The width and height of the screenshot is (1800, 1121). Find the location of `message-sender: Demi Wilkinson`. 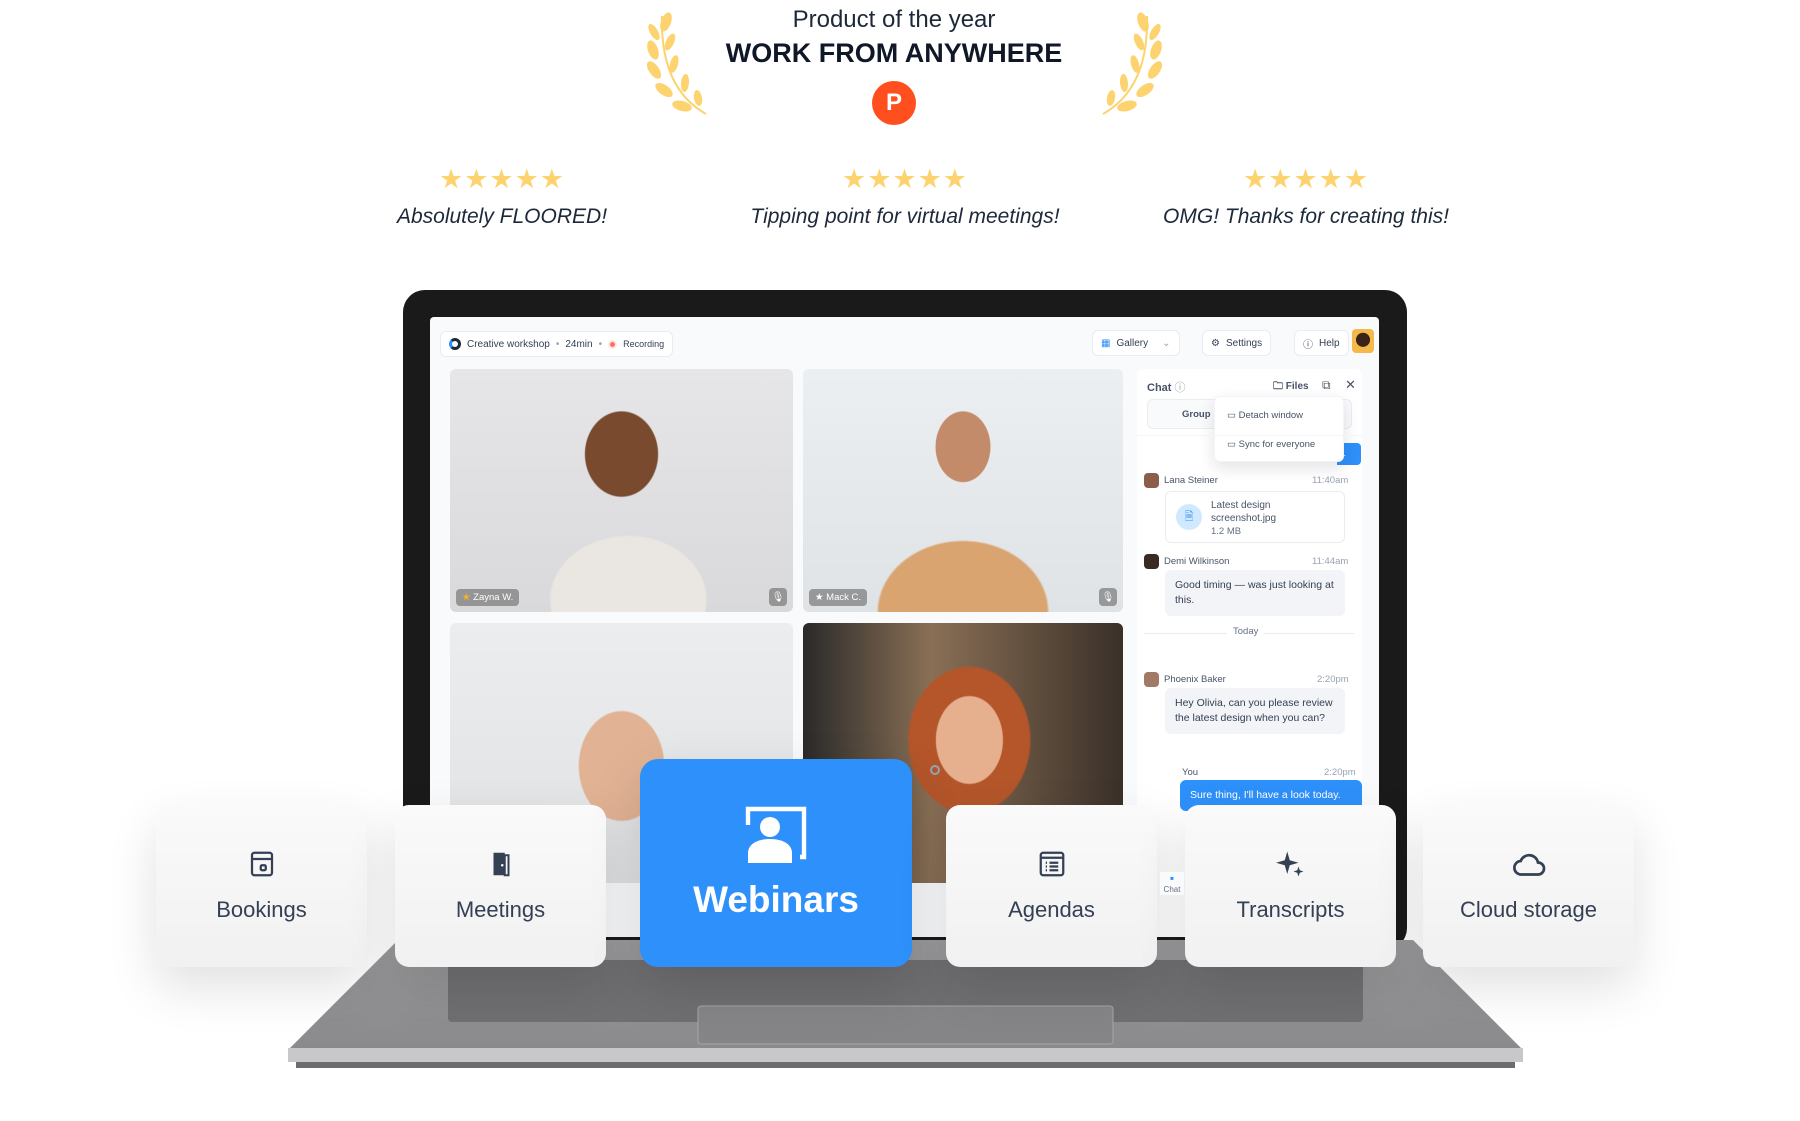

message-sender: Demi Wilkinson is located at coordinates (1197, 561).